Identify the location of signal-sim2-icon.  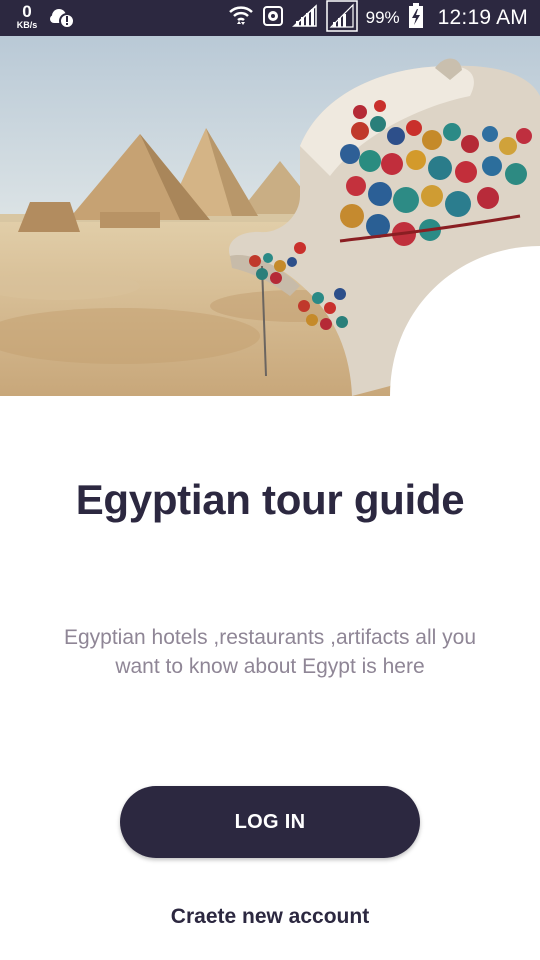
(341, 18).